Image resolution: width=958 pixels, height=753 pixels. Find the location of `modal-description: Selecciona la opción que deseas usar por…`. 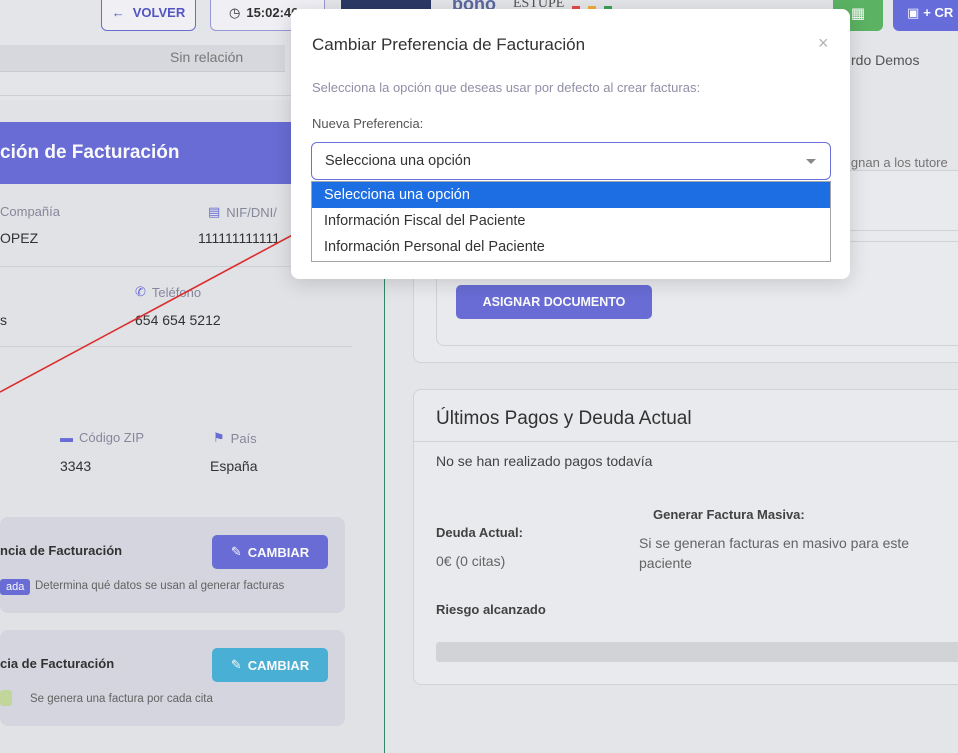

modal-description: Selecciona la opción que deseas usar por… is located at coordinates (506, 87).